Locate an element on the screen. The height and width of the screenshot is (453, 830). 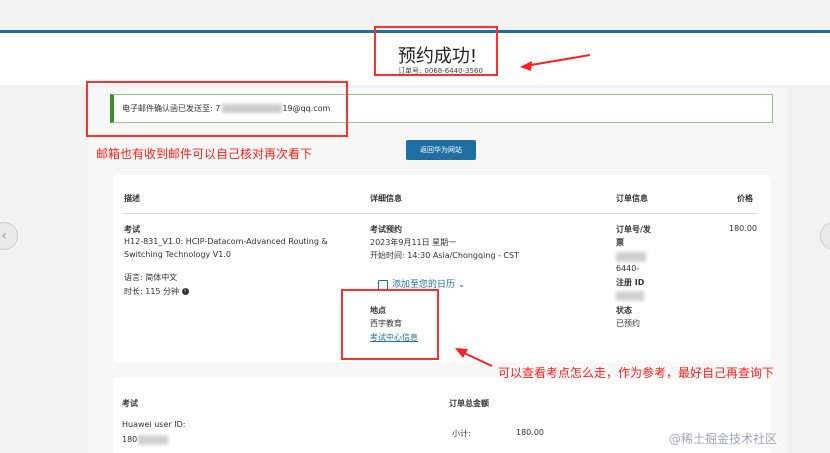
arrow-line-location is located at coordinates (477, 359).